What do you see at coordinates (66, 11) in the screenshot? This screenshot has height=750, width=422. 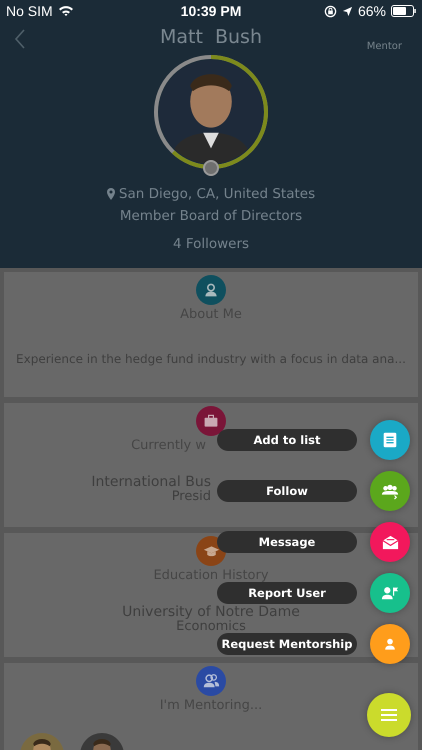 I see `wifi-icon` at bounding box center [66, 11].